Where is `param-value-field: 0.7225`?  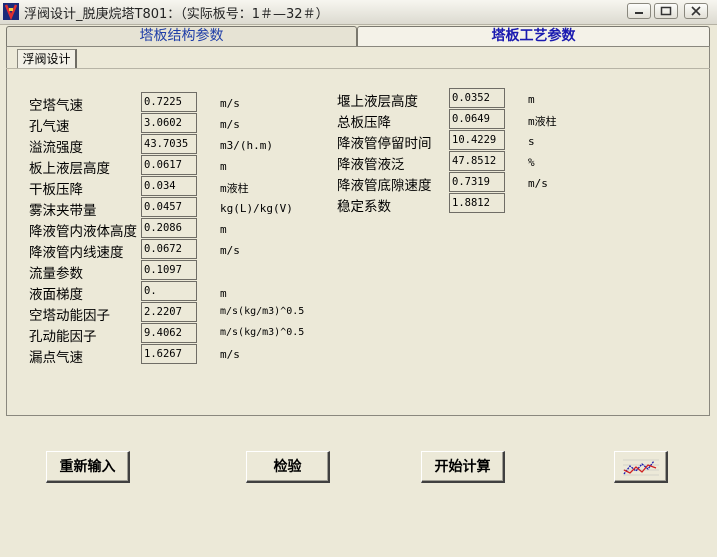 param-value-field: 0.7225 is located at coordinates (169, 102).